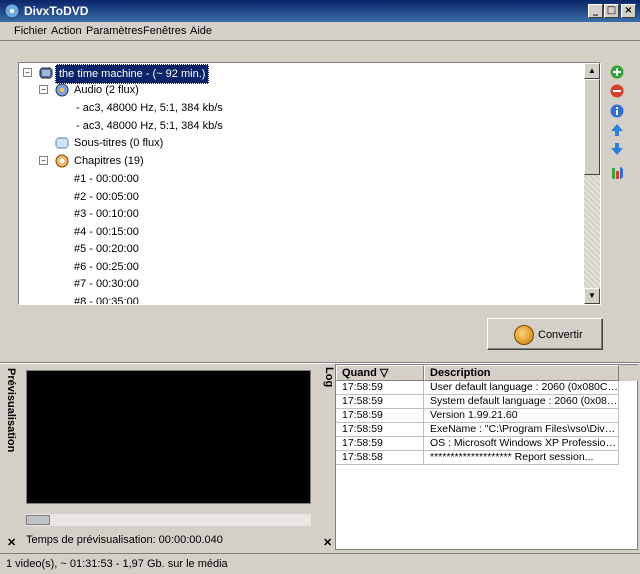 The image size is (640, 574). I want to click on log-column-when: Quand ▽, so click(380, 373).